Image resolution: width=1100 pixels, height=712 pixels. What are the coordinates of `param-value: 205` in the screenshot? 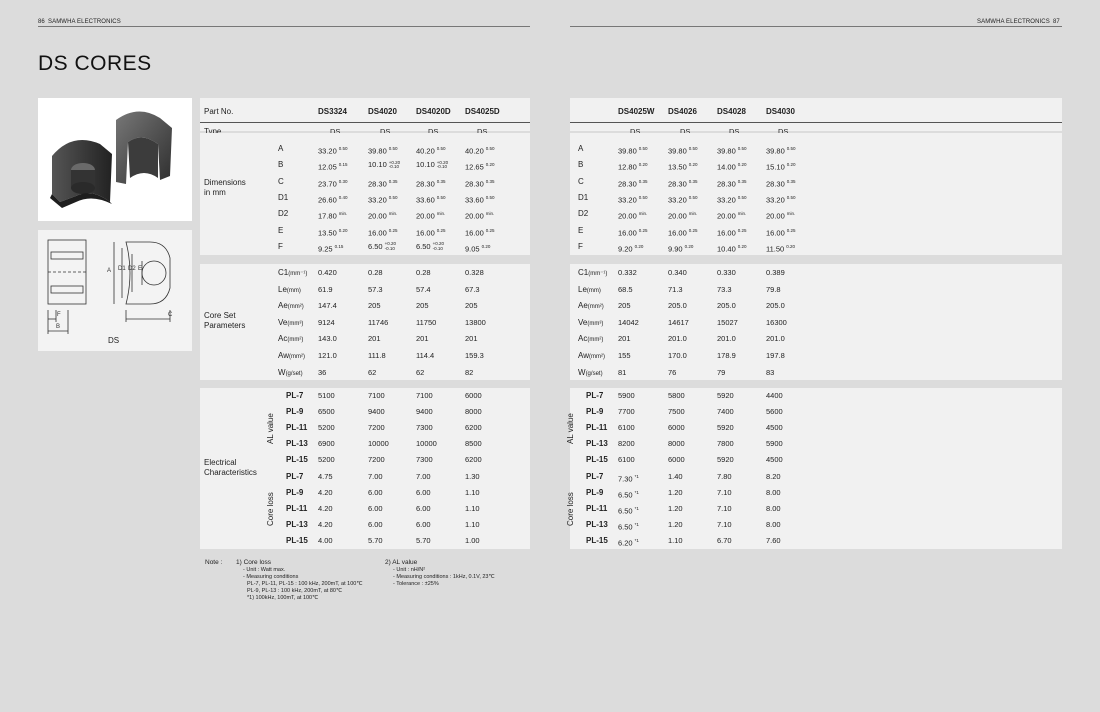 It's located at (374, 306).